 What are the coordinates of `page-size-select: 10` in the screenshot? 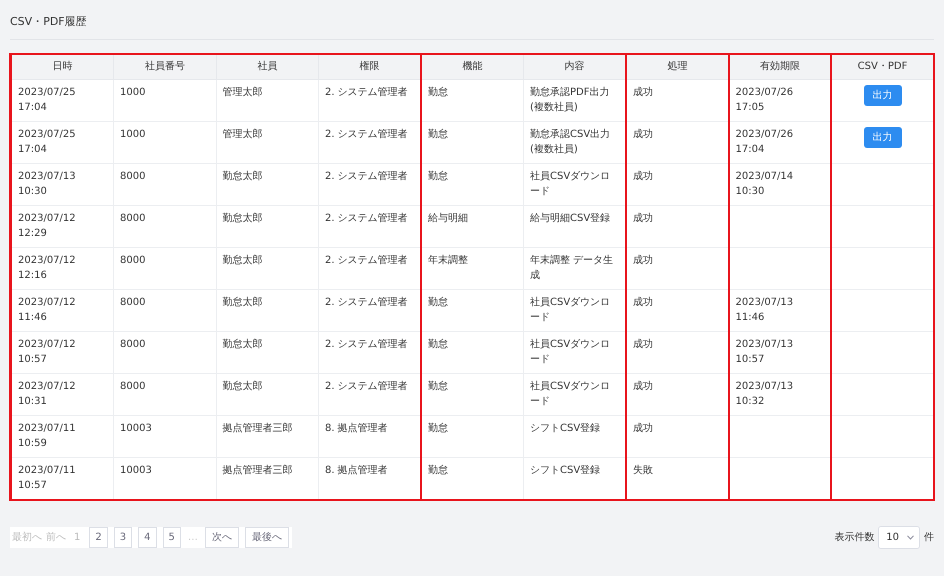 It's located at (899, 537).